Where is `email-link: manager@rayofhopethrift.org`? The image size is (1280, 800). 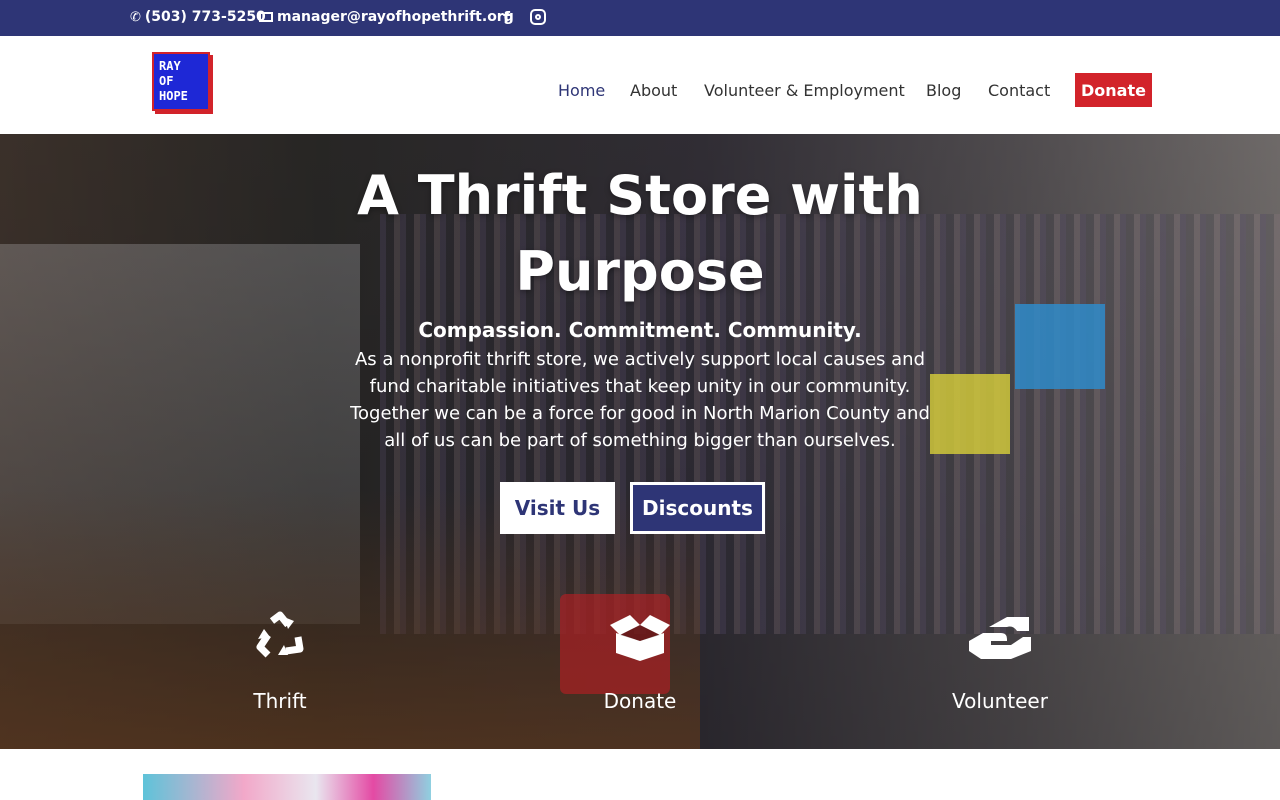 email-link: manager@rayofhopethrift.org is located at coordinates (386, 17).